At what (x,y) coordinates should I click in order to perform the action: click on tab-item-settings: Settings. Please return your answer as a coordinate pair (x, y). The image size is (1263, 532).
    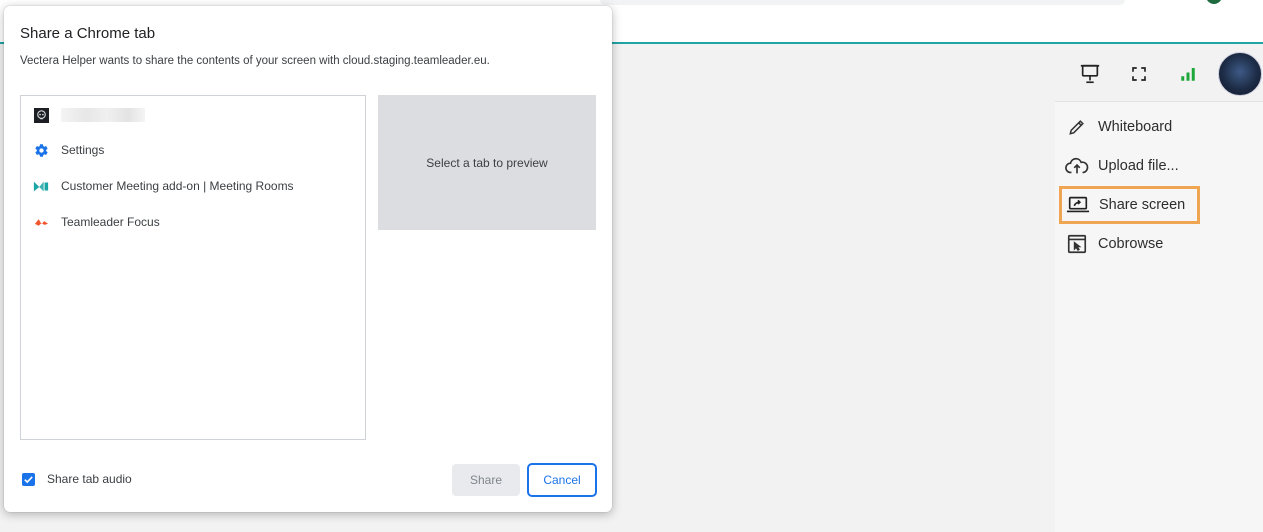
    Looking at the image, I should click on (193, 150).